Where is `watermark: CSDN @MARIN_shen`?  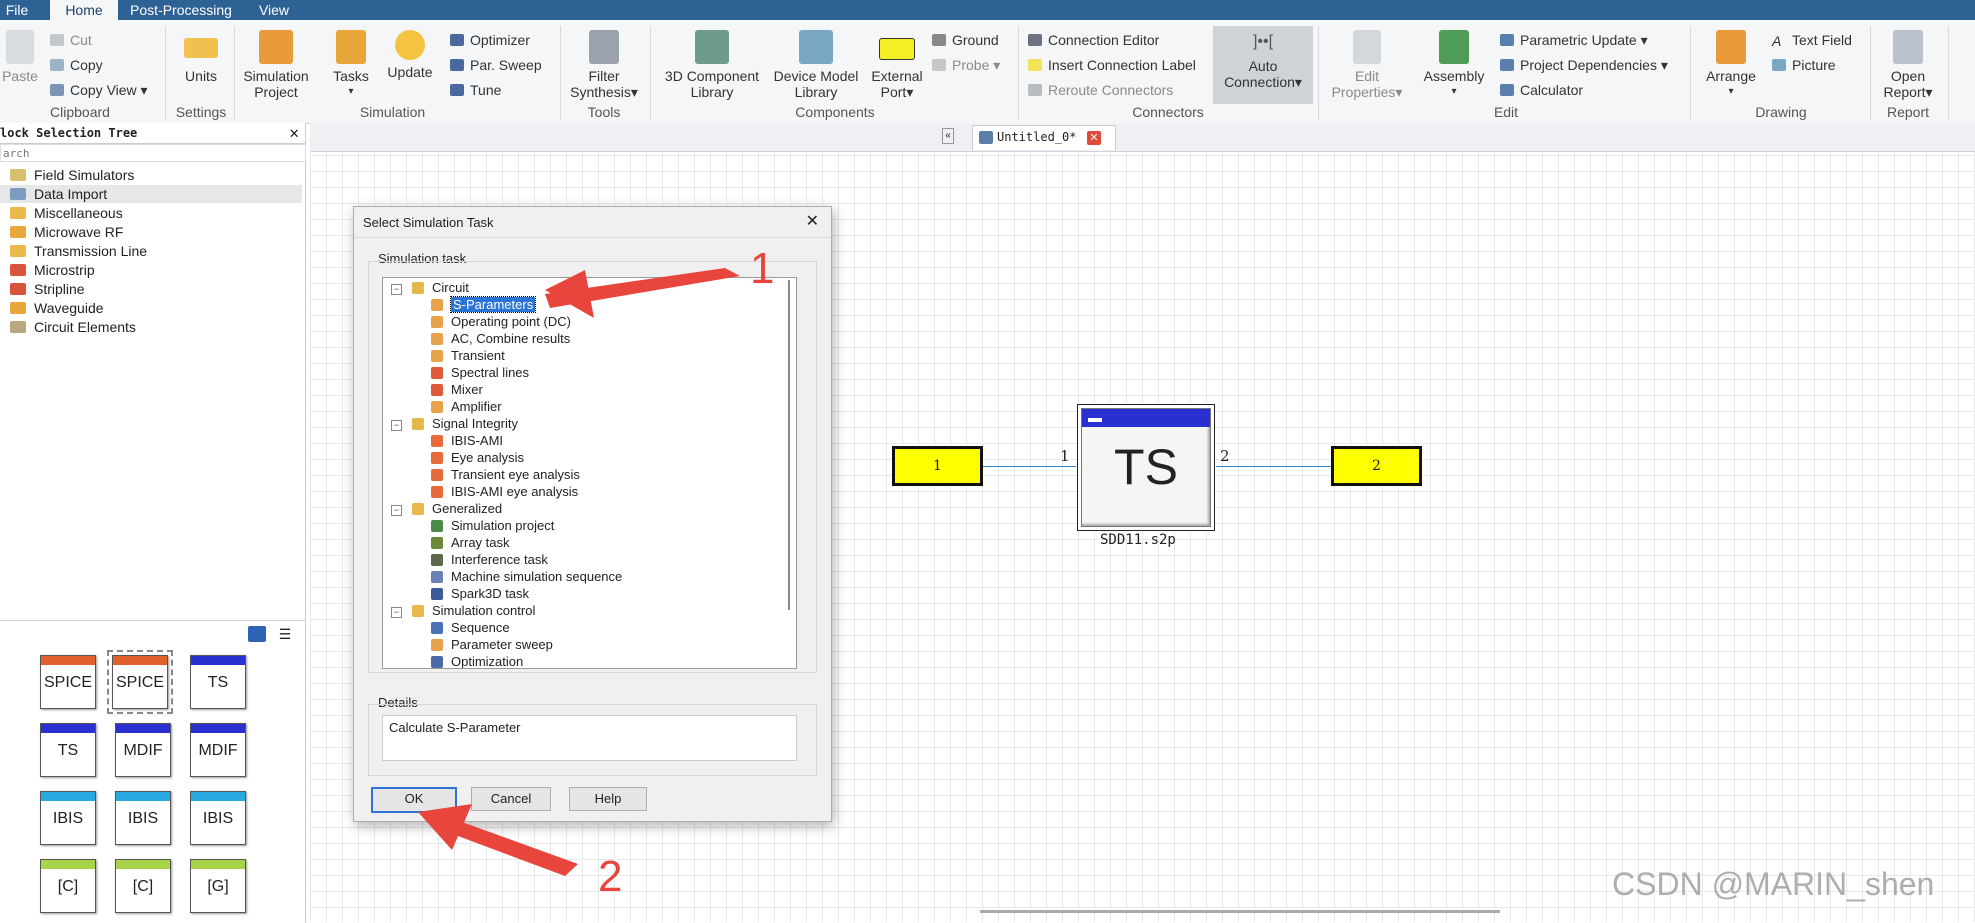 watermark: CSDN @MARIN_shen is located at coordinates (1773, 884).